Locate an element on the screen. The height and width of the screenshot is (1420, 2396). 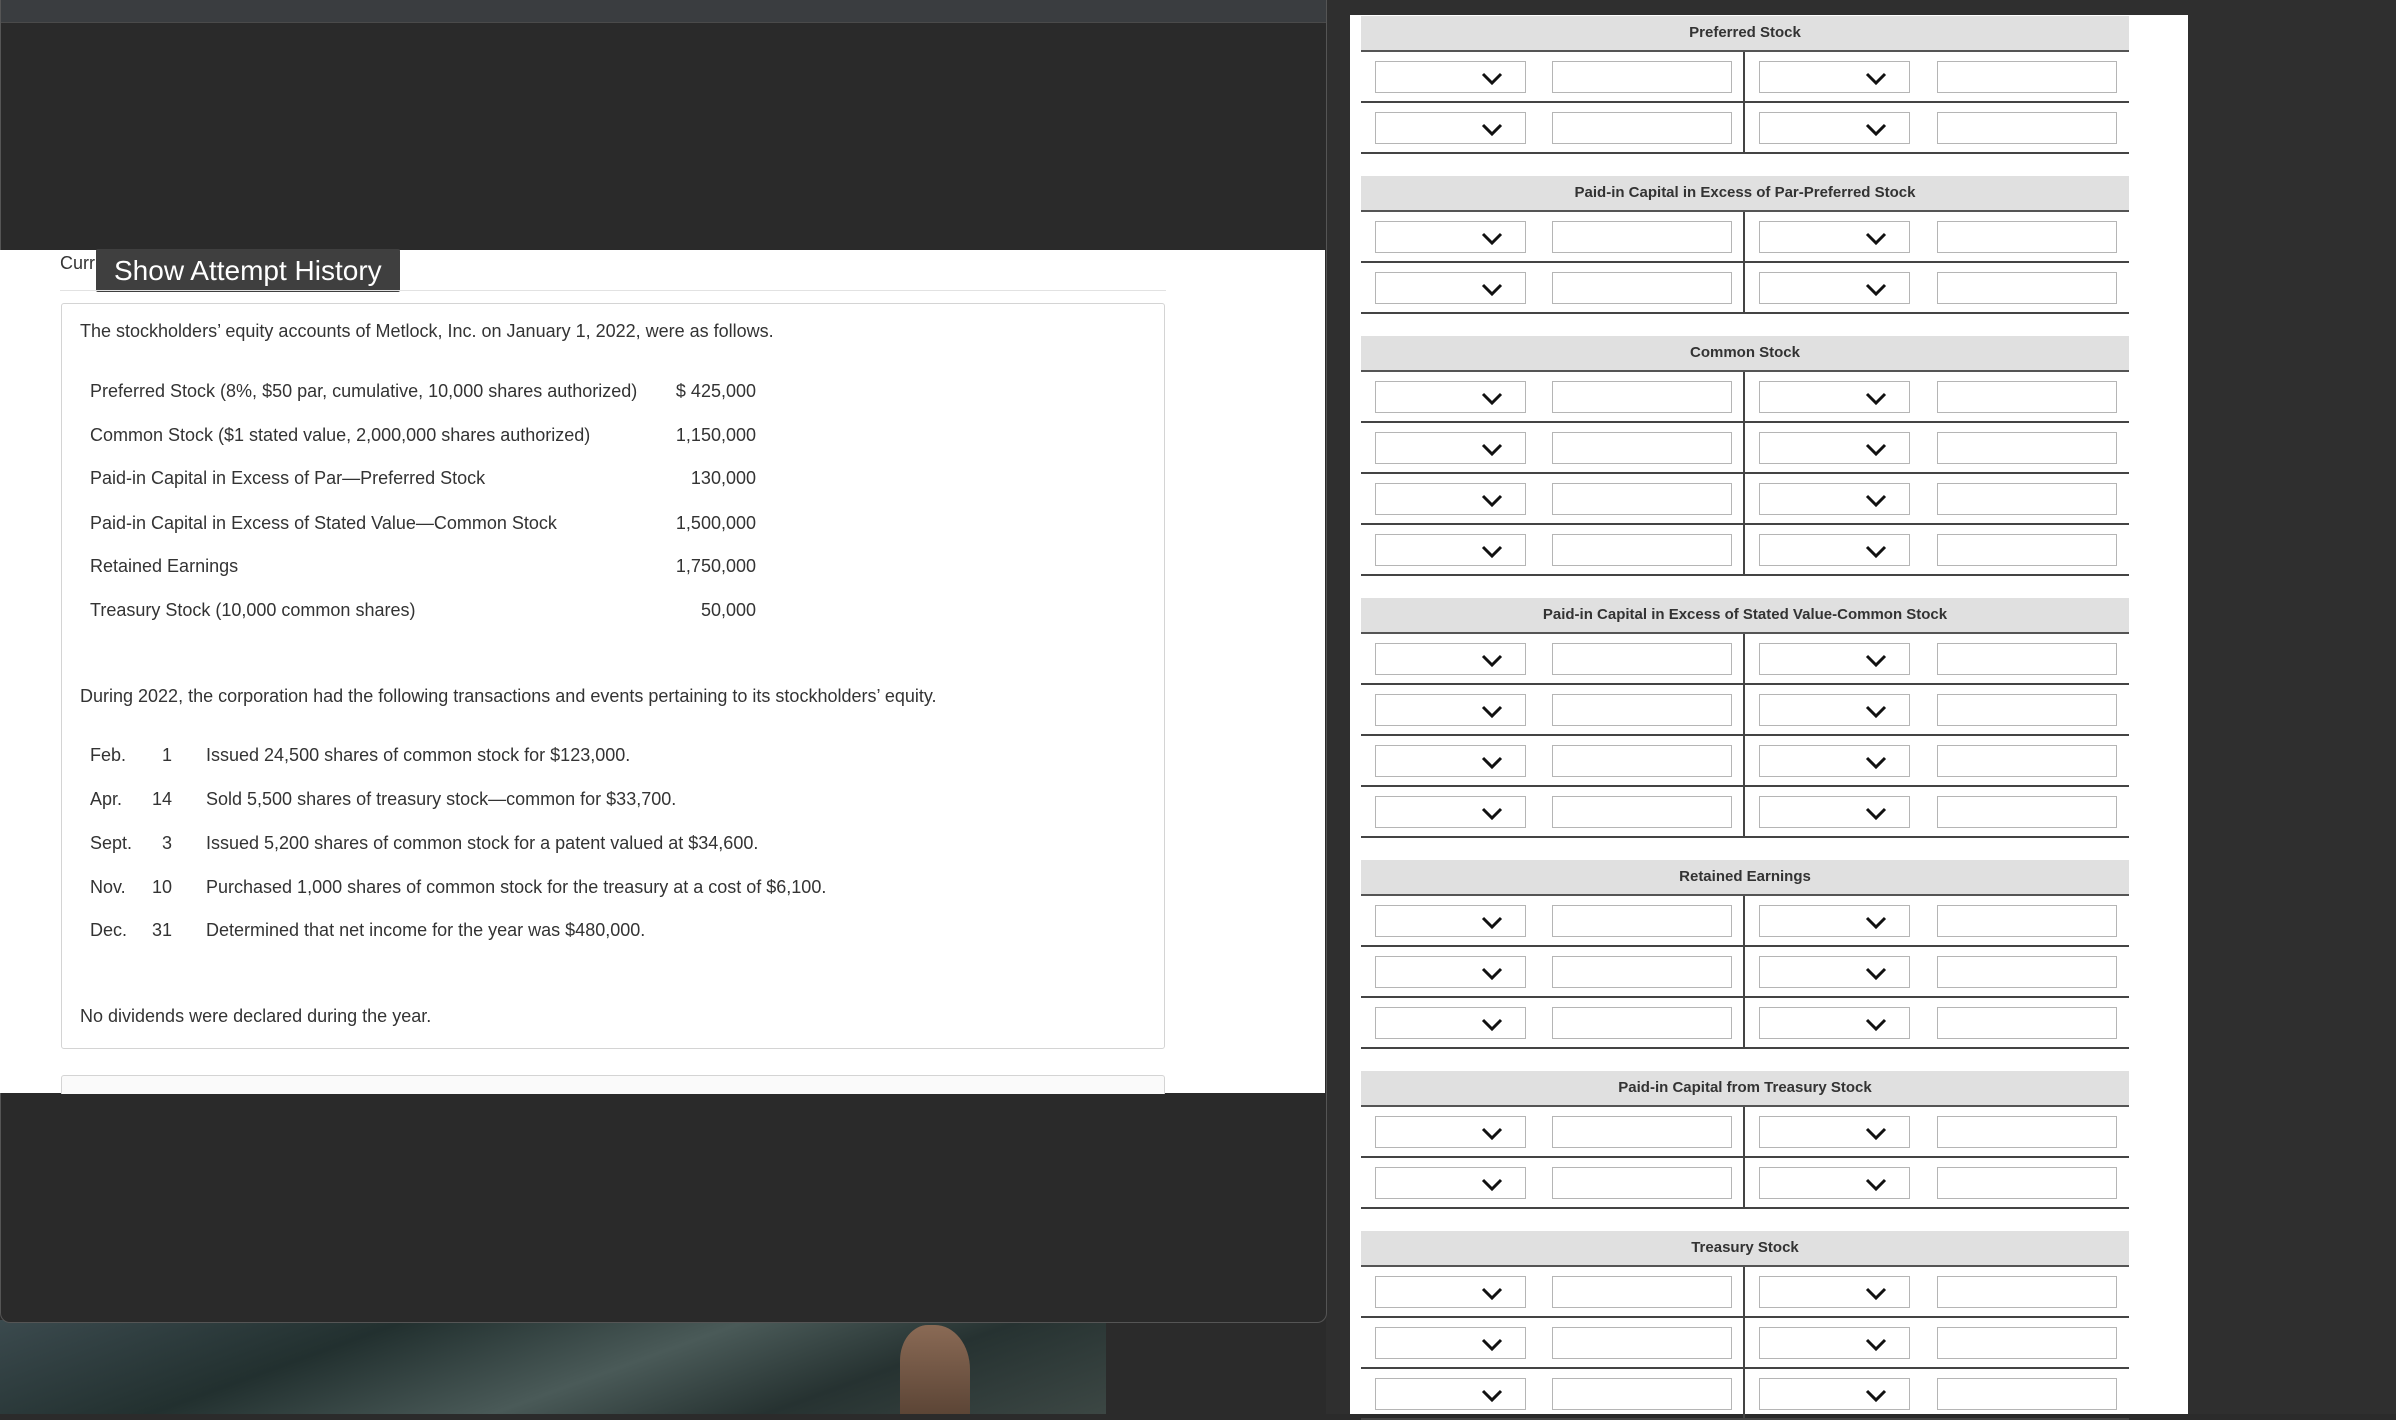
account-header: Treasury Stock is located at coordinates (1745, 1249).